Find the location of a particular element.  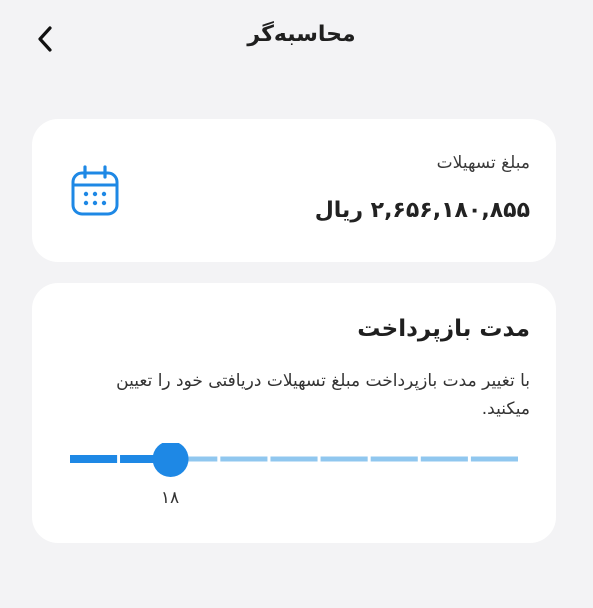

slider-value-label: ۱۸ is located at coordinates (170, 498).